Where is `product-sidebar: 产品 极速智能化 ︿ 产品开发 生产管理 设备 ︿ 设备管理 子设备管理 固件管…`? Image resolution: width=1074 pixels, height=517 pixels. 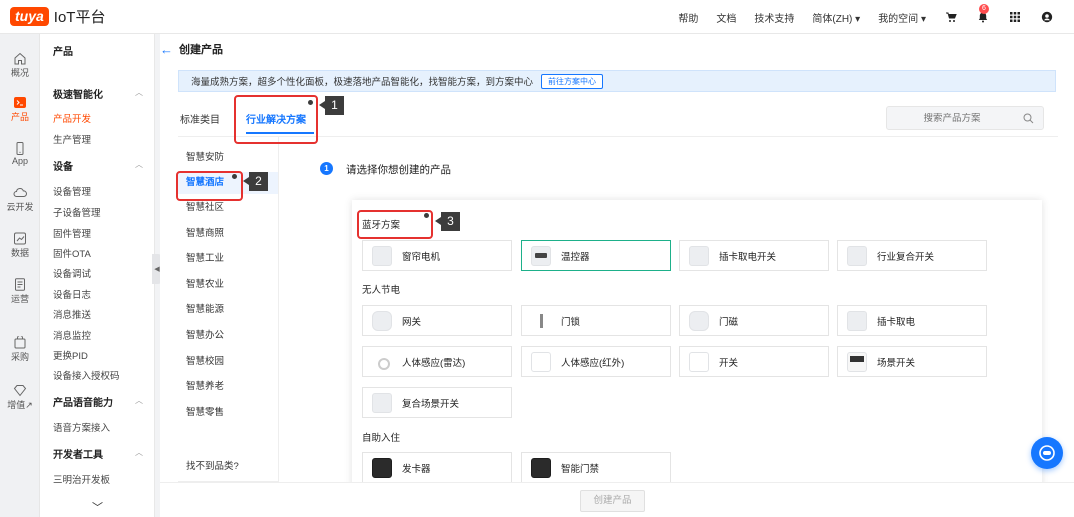
product-sidebar: 产品 极速智能化 ︿ 产品开发 生产管理 设备 ︿ 设备管理 子设备管理 固件管… is located at coordinates (97, 275).